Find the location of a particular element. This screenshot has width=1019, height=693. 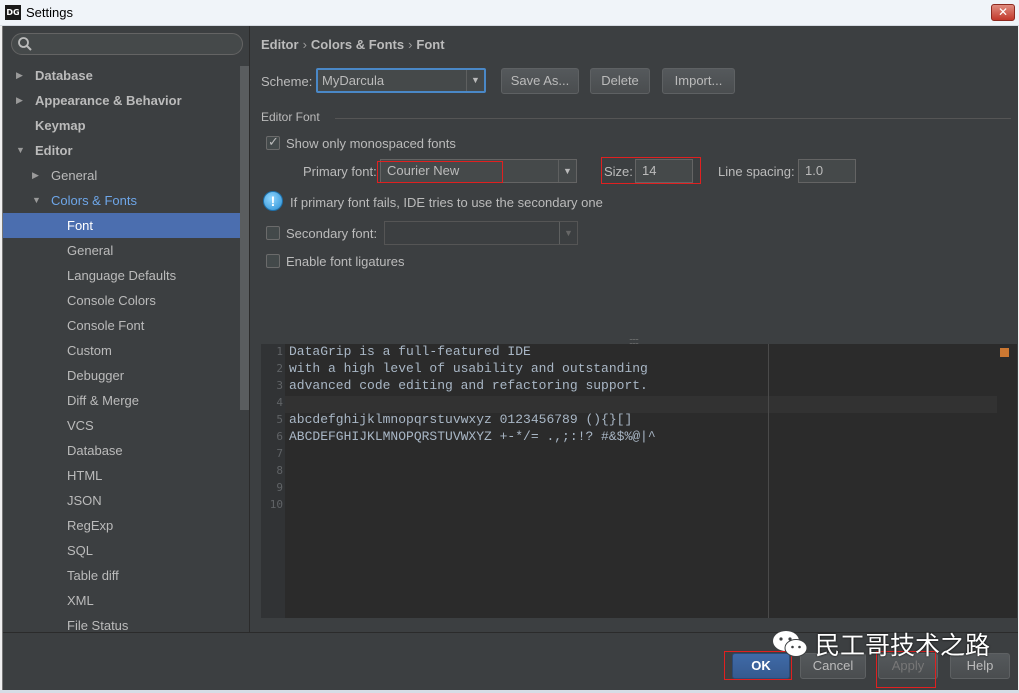

line-number: 5 is located at coordinates (279, 419).